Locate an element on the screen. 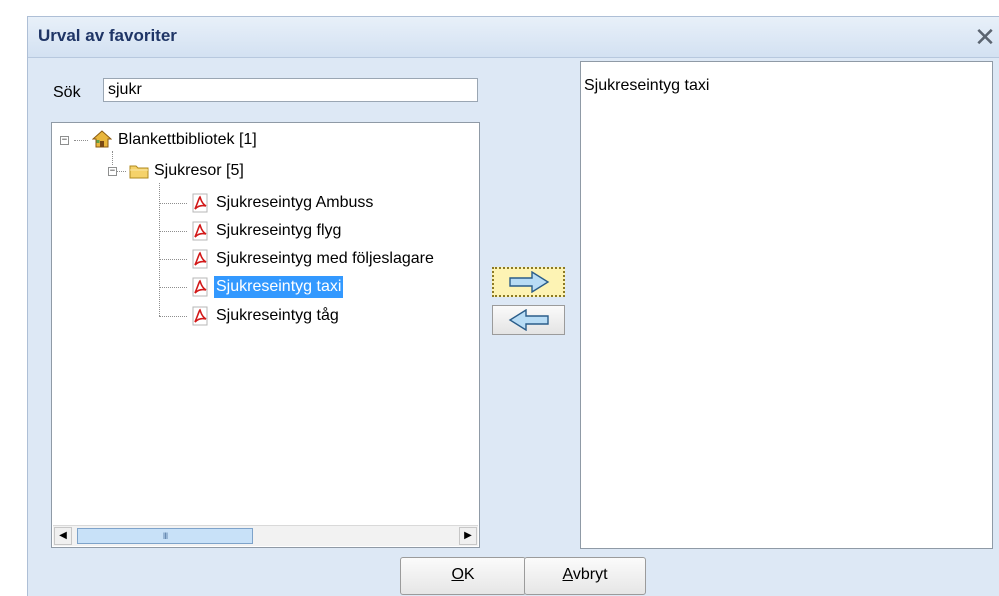 The image size is (999, 596). tree-item: Sjukreseintyg Ambuss is located at coordinates (294, 203).